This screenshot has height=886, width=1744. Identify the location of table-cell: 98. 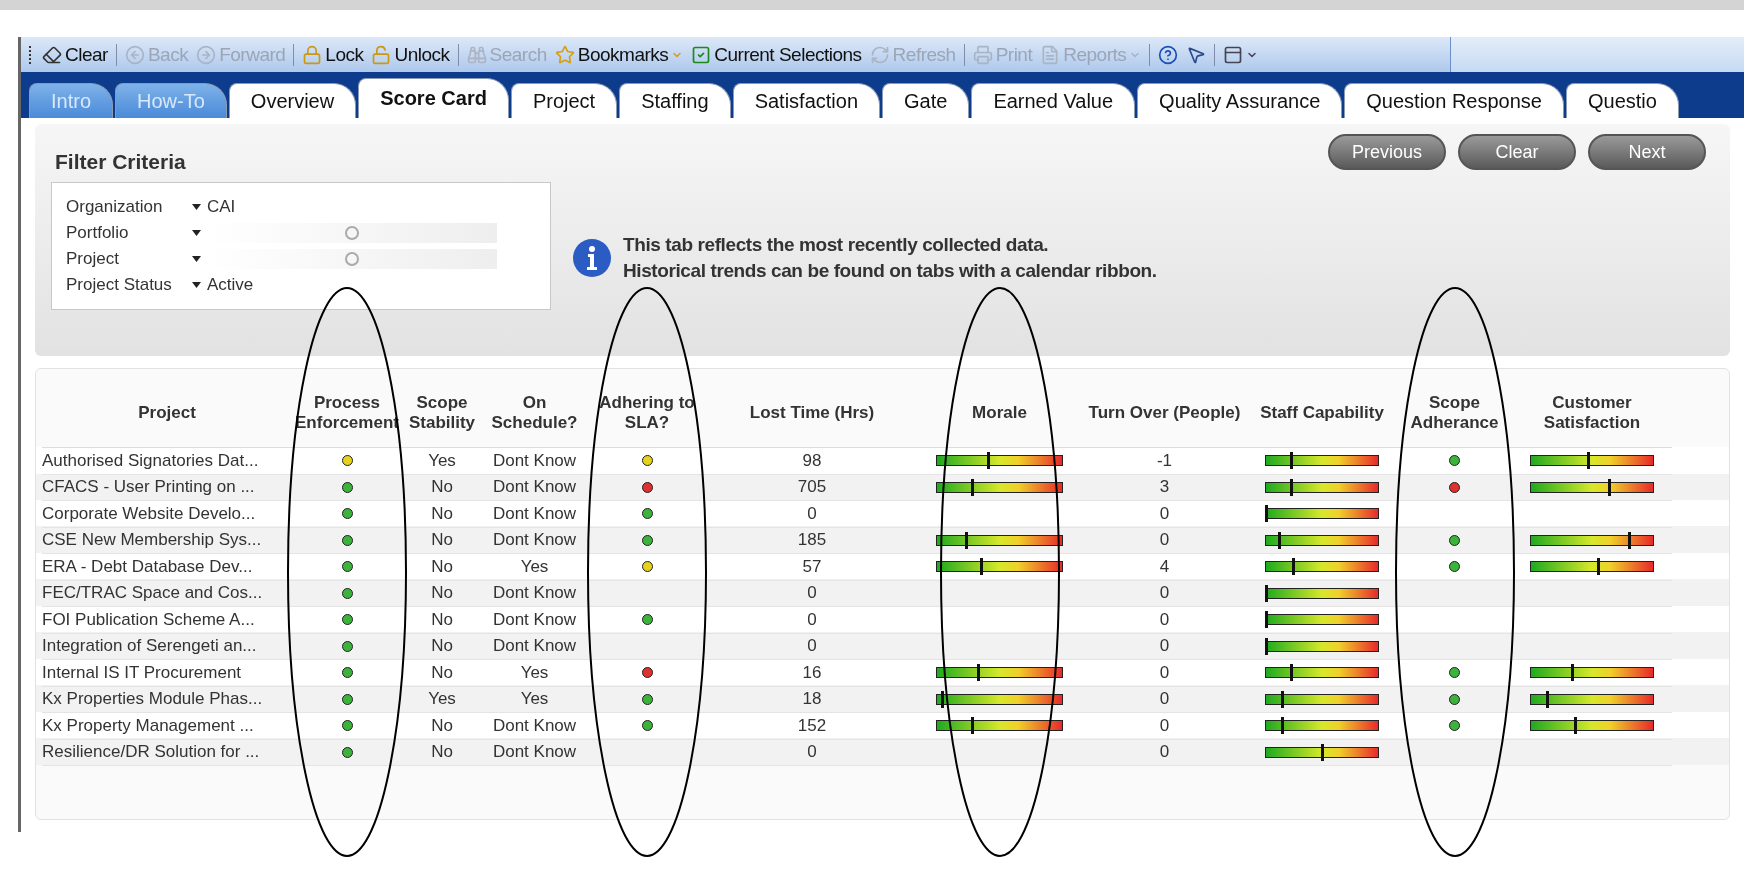
(812, 460).